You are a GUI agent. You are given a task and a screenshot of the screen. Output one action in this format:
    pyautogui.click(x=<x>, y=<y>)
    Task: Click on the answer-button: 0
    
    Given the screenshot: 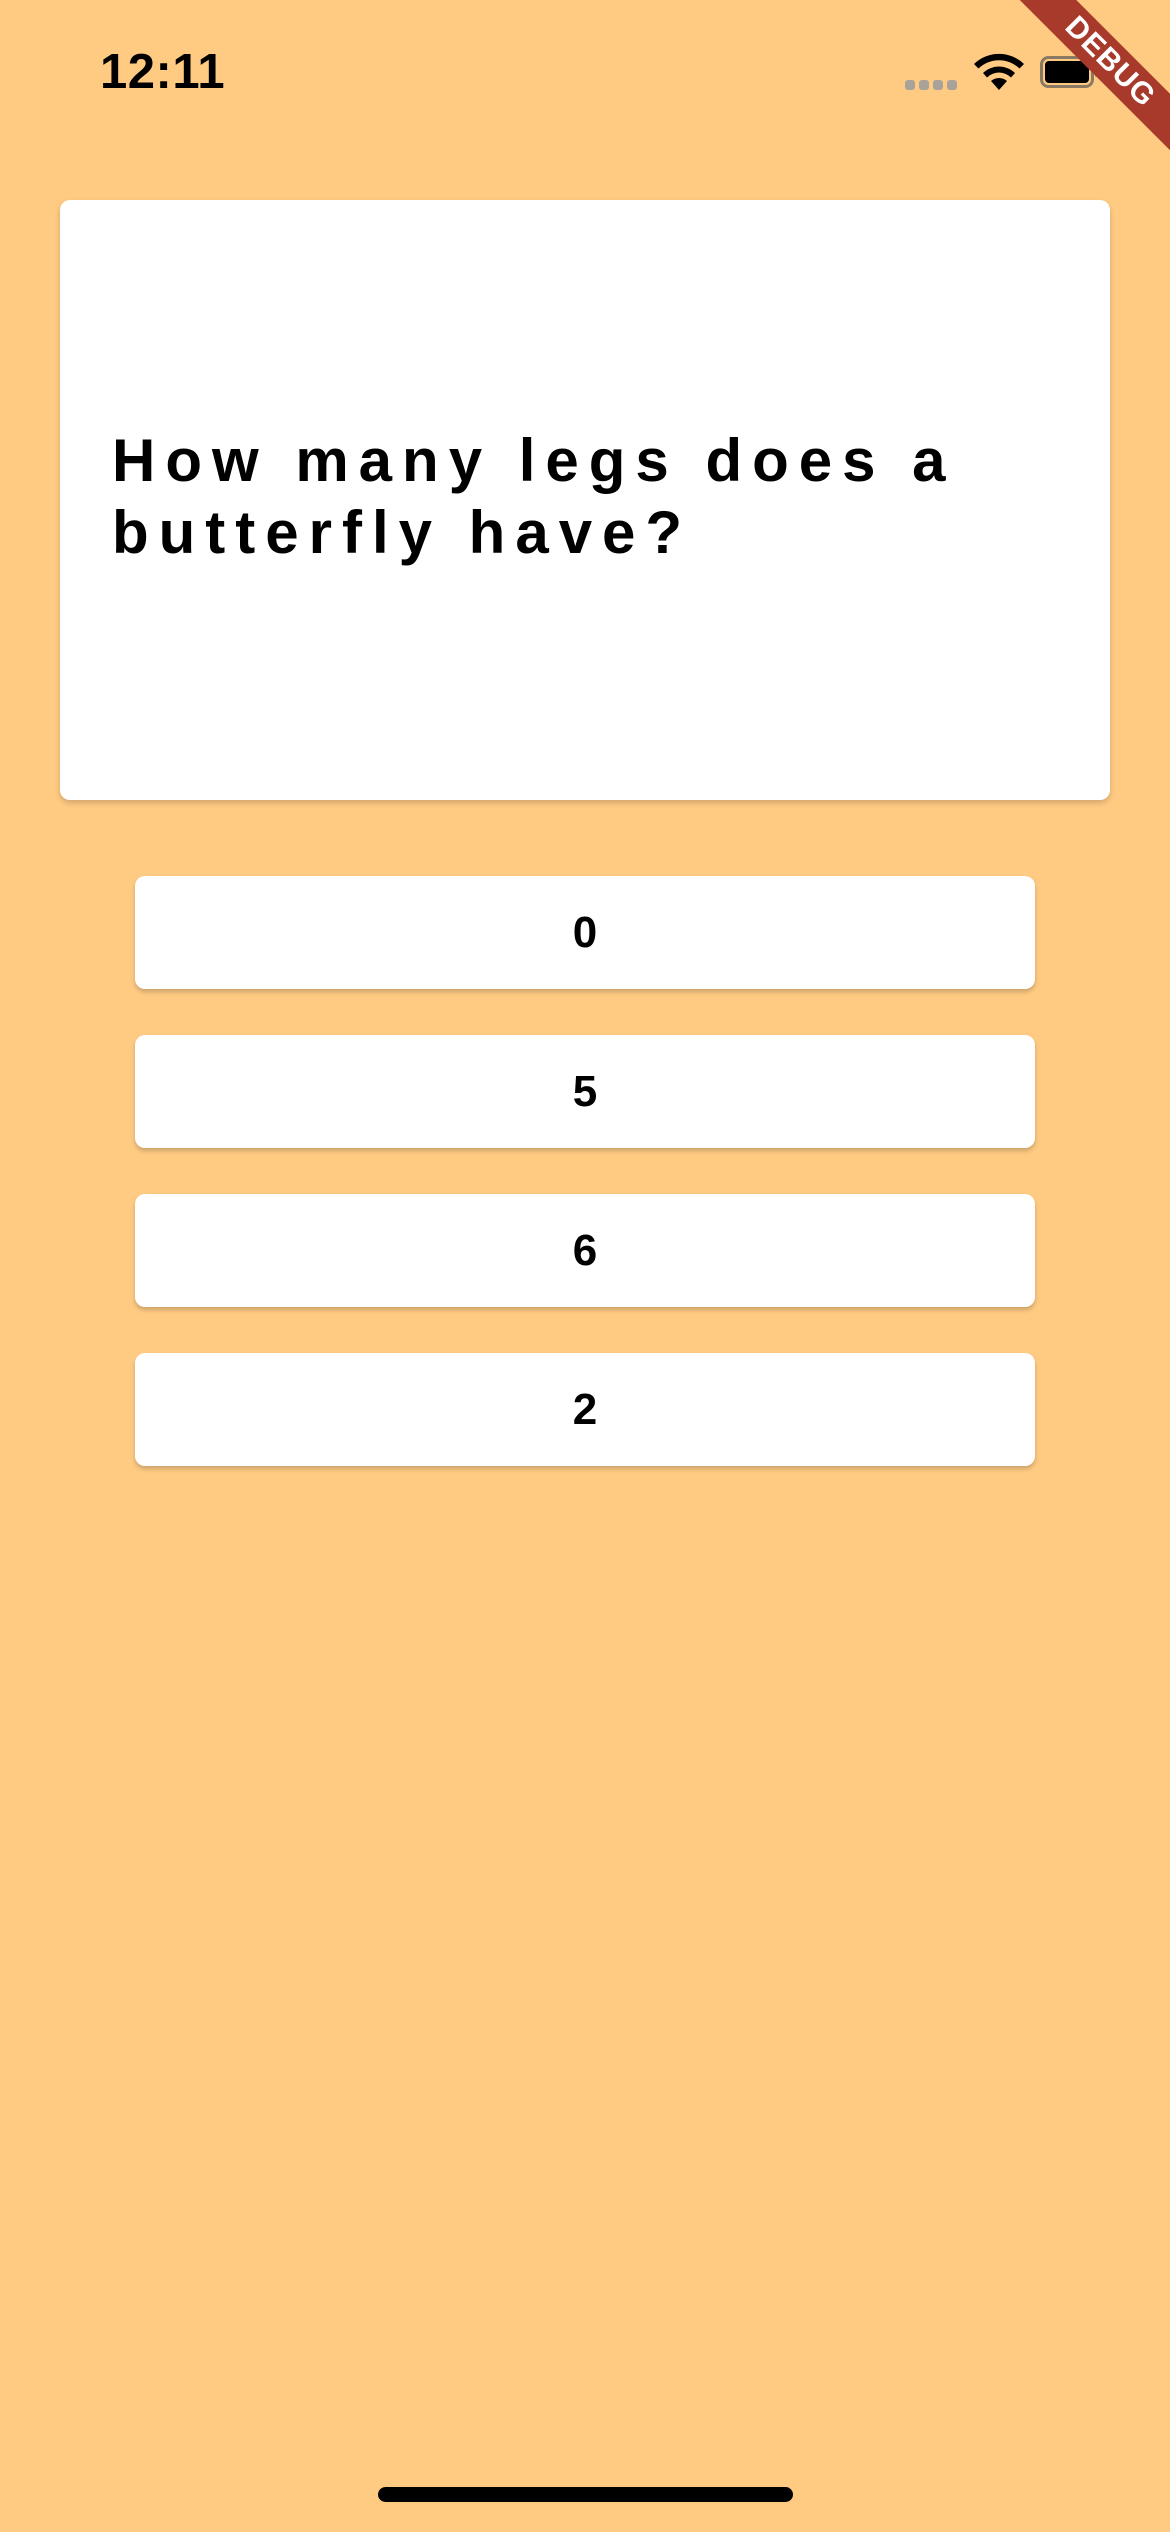 What is the action you would take?
    pyautogui.click(x=585, y=932)
    